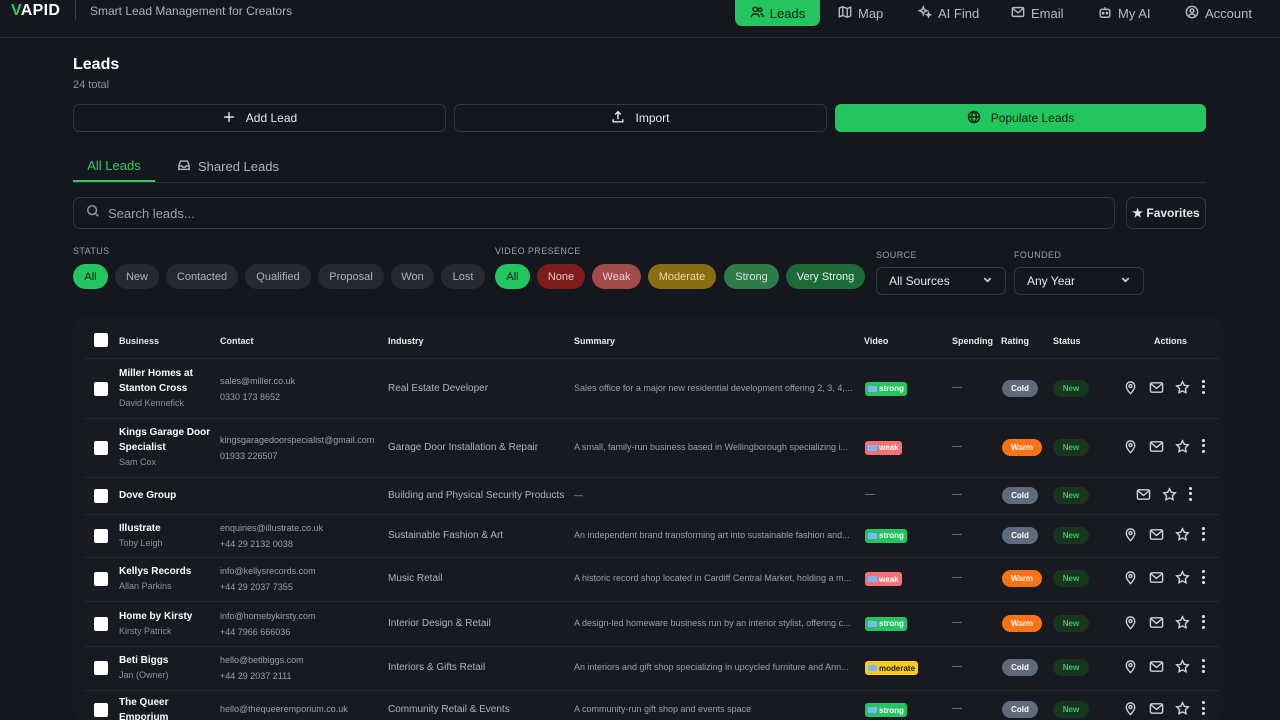 This screenshot has height=720, width=1280. What do you see at coordinates (561, 276) in the screenshot?
I see `video-chip-none: None` at bounding box center [561, 276].